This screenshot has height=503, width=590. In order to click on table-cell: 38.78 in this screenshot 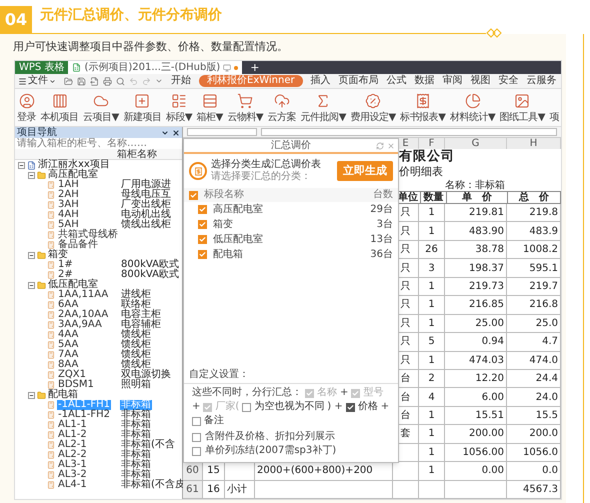, I will do `click(476, 250)`.